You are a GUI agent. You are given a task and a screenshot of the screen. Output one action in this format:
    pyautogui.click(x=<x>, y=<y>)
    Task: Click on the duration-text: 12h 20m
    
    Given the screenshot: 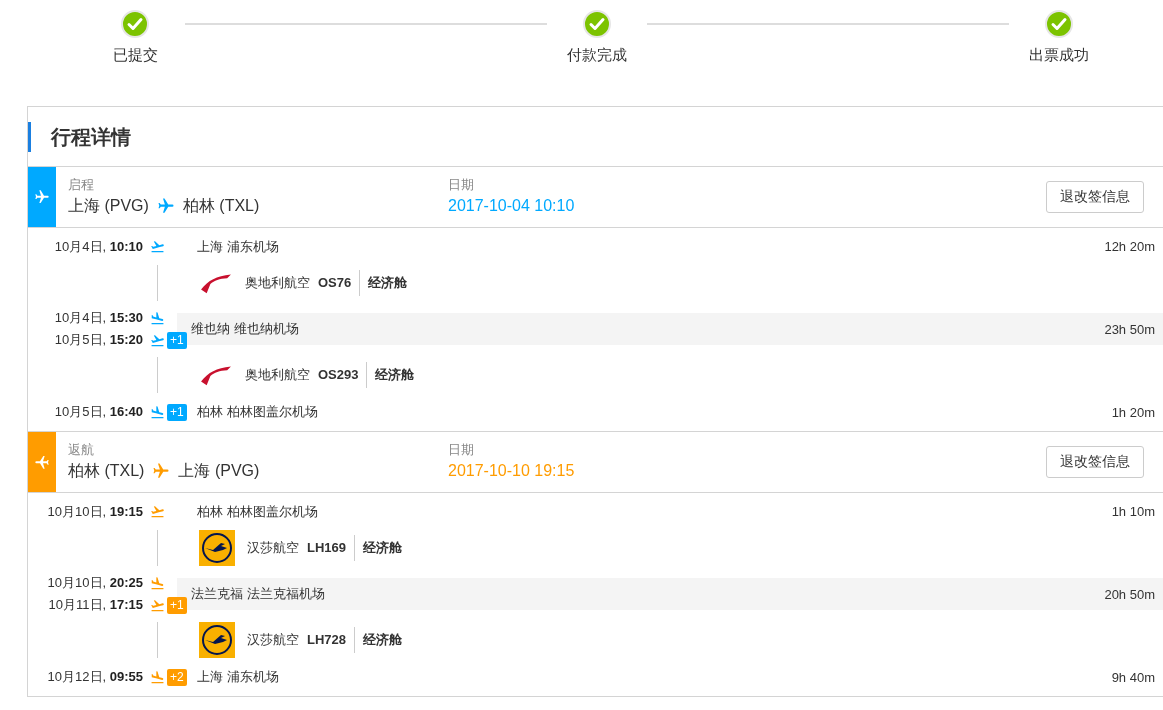 What is the action you would take?
    pyautogui.click(x=1129, y=246)
    